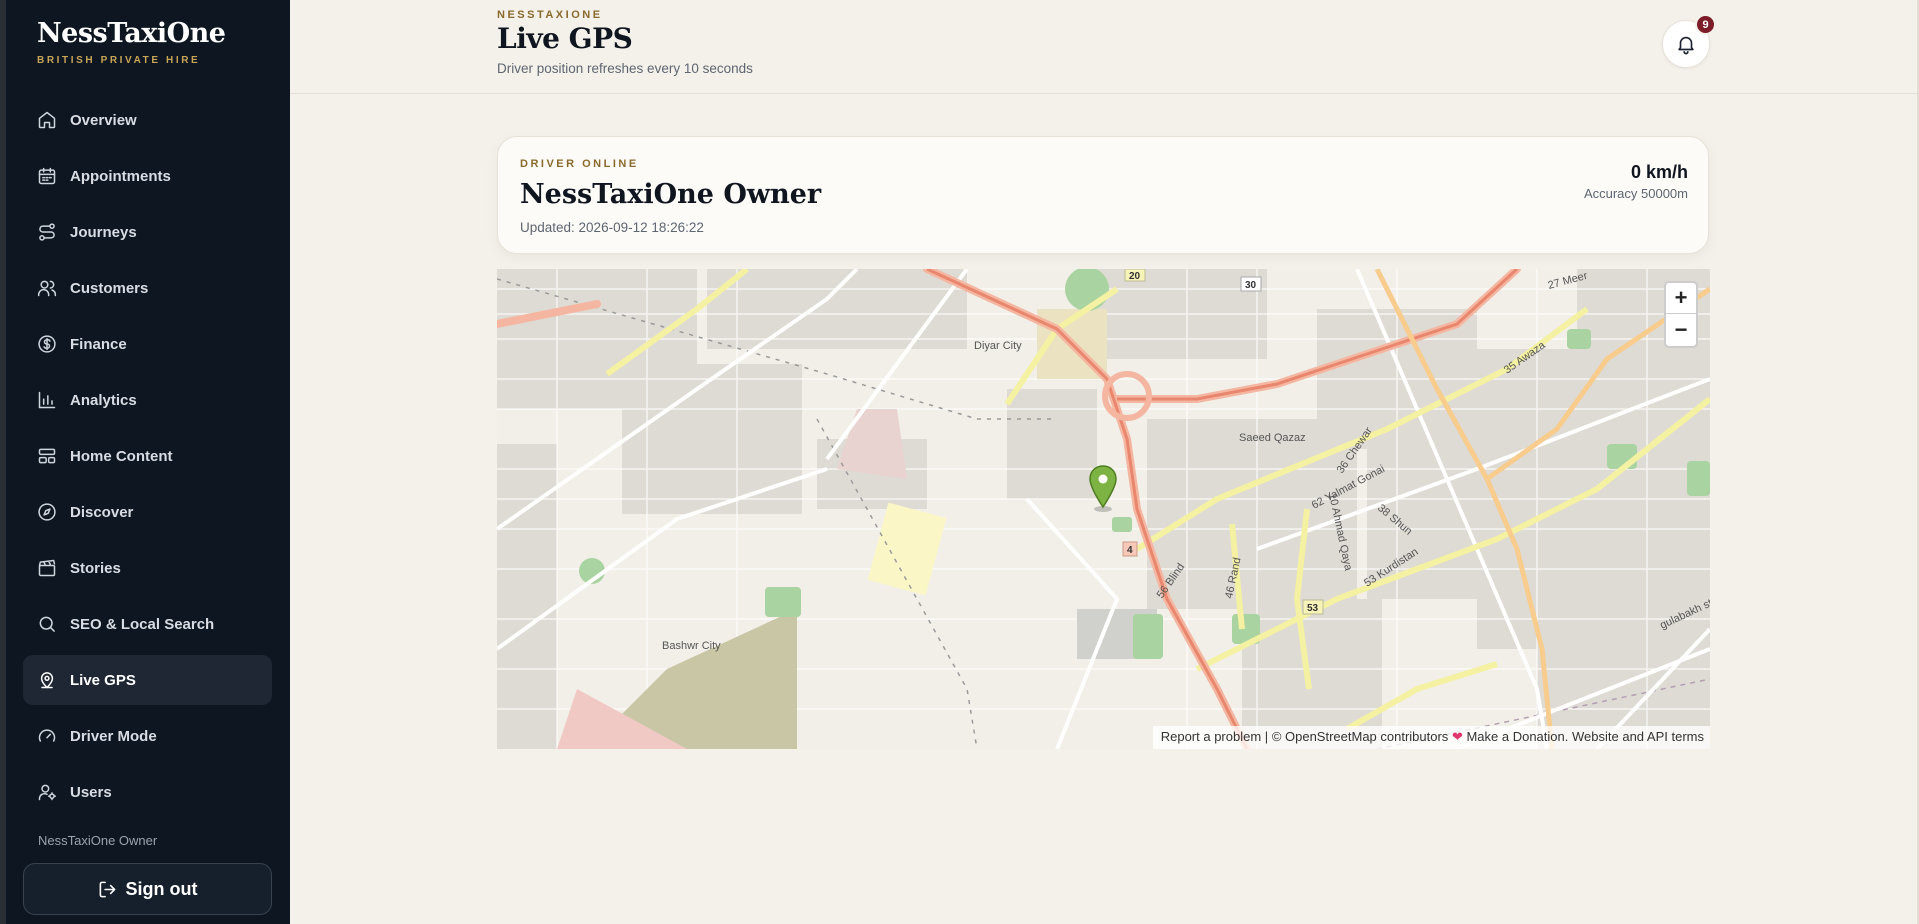 The image size is (1919, 924). Describe the element at coordinates (147, 512) in the screenshot. I see `sidebar-item-discover: Discover` at that location.